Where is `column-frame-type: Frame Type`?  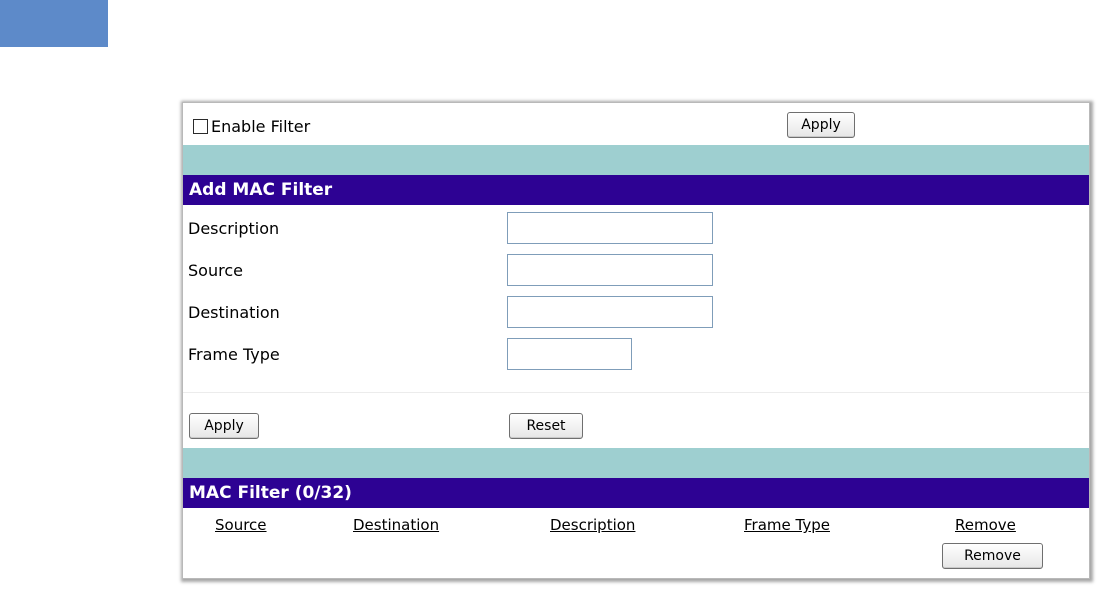 column-frame-type: Frame Type is located at coordinates (787, 525).